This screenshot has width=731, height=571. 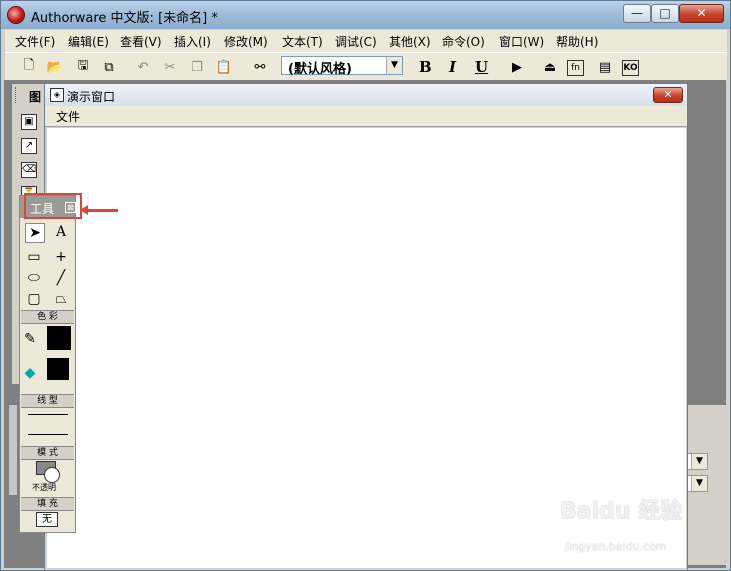 I want to click on display-icon: ▣, so click(x=29, y=122).